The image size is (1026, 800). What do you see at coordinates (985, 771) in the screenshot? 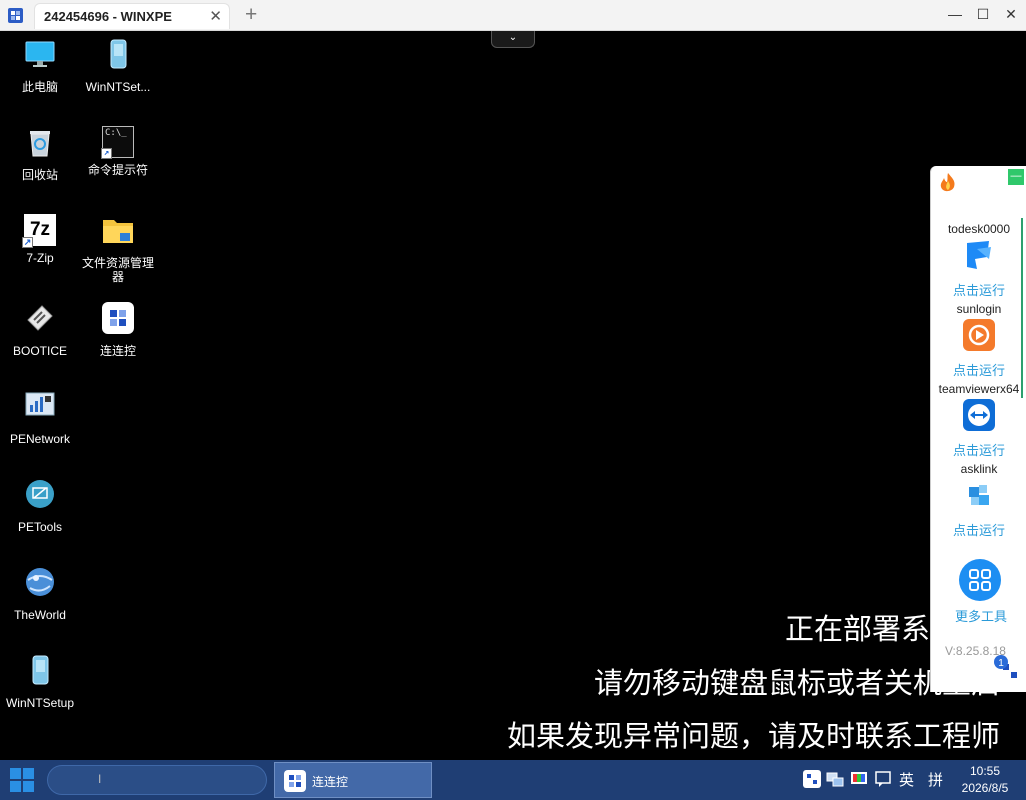
I see `clock-time: 10:55` at bounding box center [985, 771].